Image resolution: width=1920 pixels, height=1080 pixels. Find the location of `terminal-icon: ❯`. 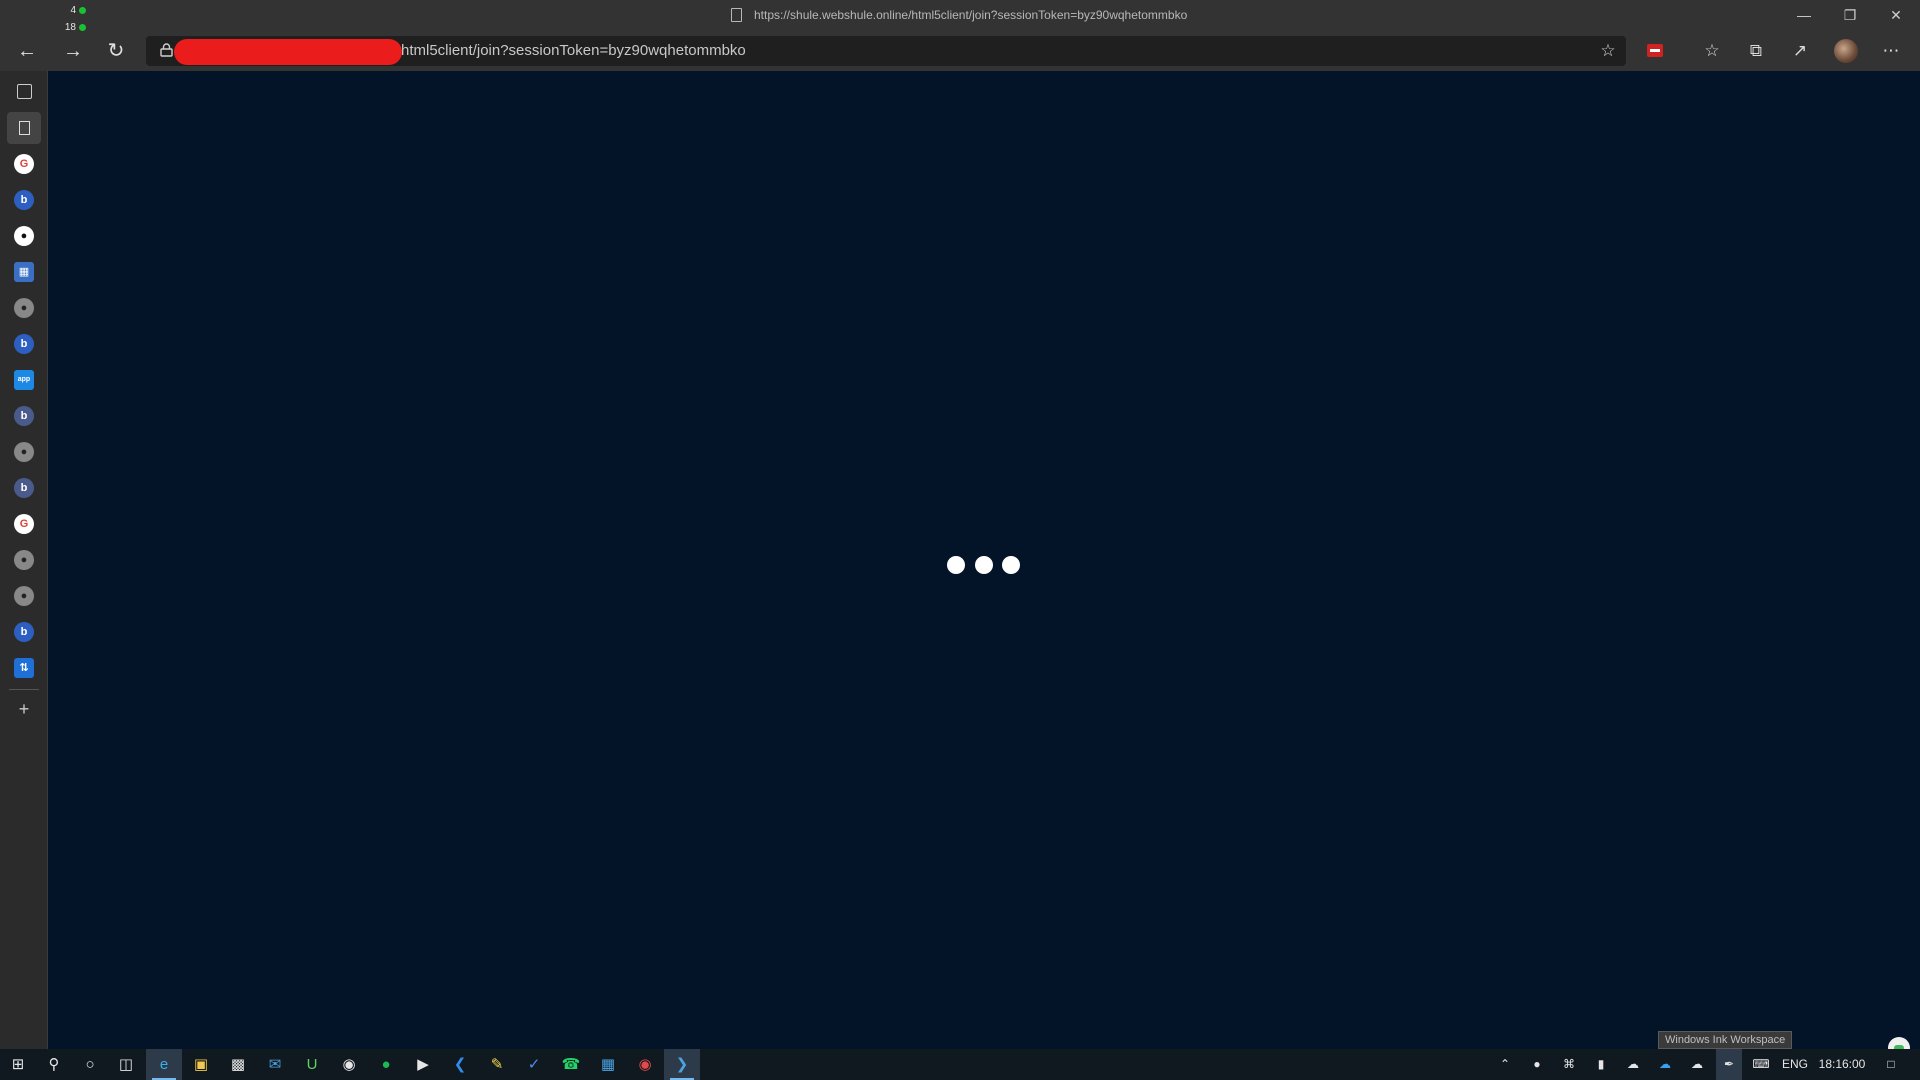

terminal-icon: ❯ is located at coordinates (682, 1064).